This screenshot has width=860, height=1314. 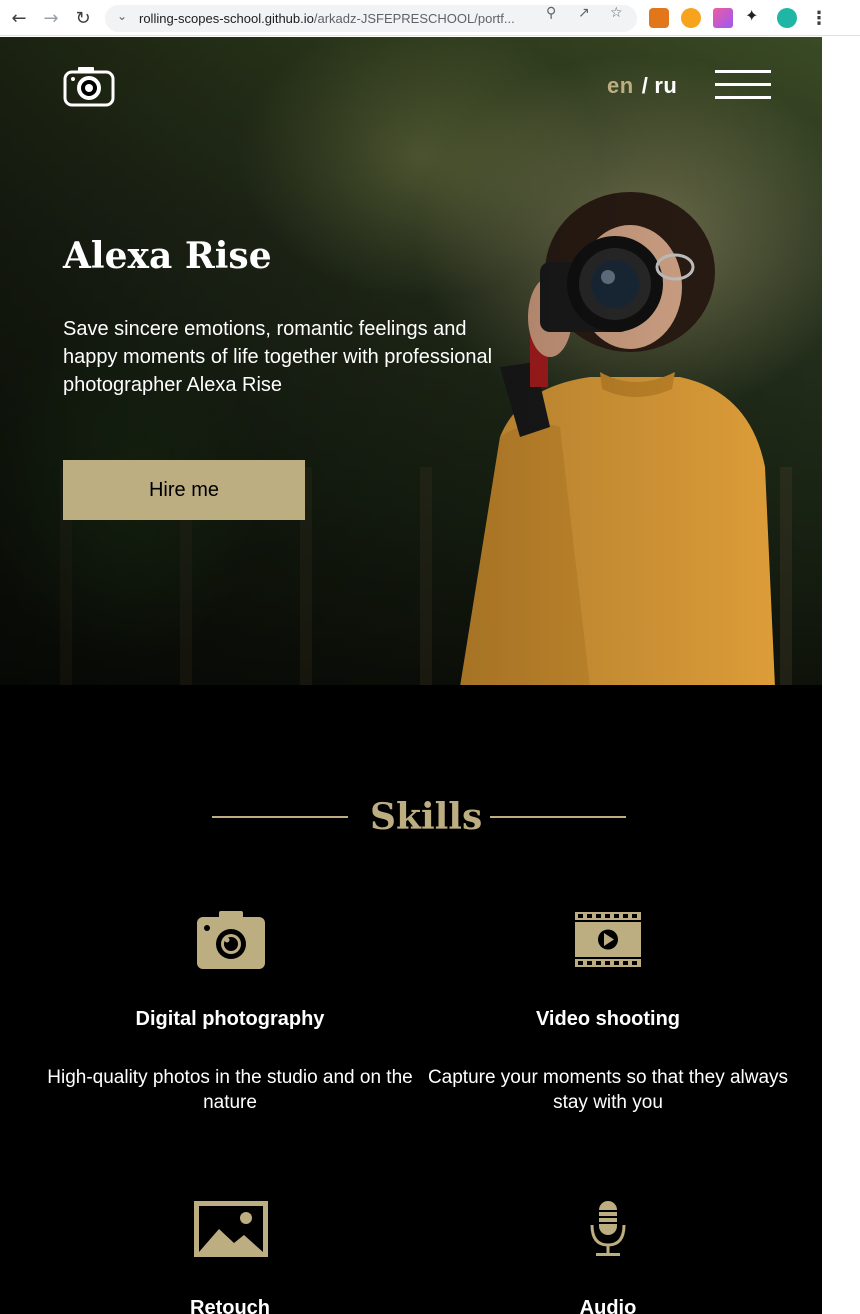 I want to click on camera-icon, so click(x=231, y=940).